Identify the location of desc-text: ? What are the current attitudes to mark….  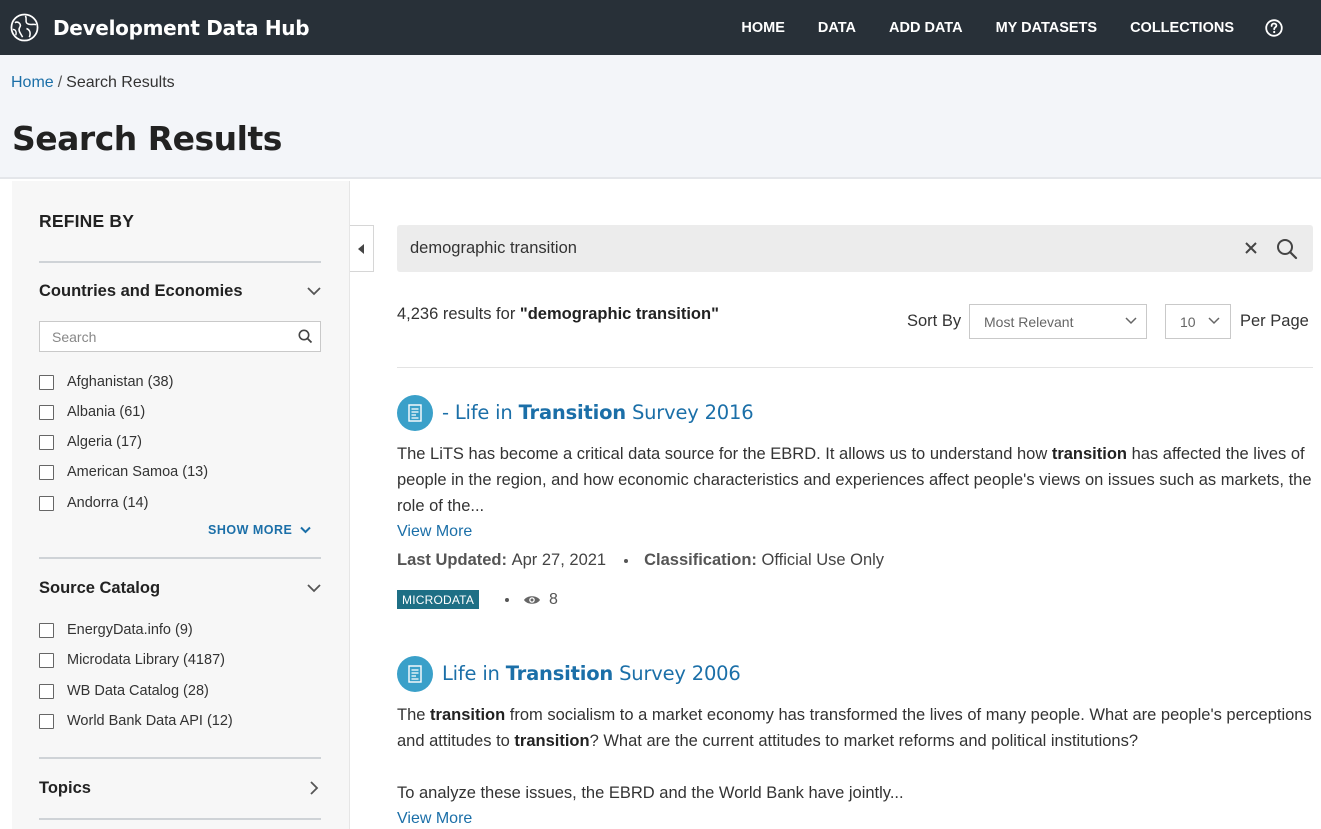
(864, 741).